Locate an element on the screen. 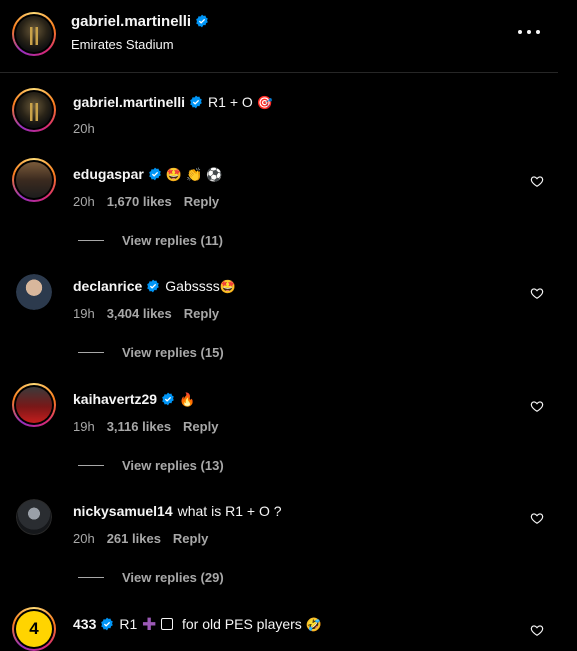 The height and width of the screenshot is (651, 577). comment-line: 433 R1 ✚ for old PES players 🤣 is located at coordinates (197, 625).